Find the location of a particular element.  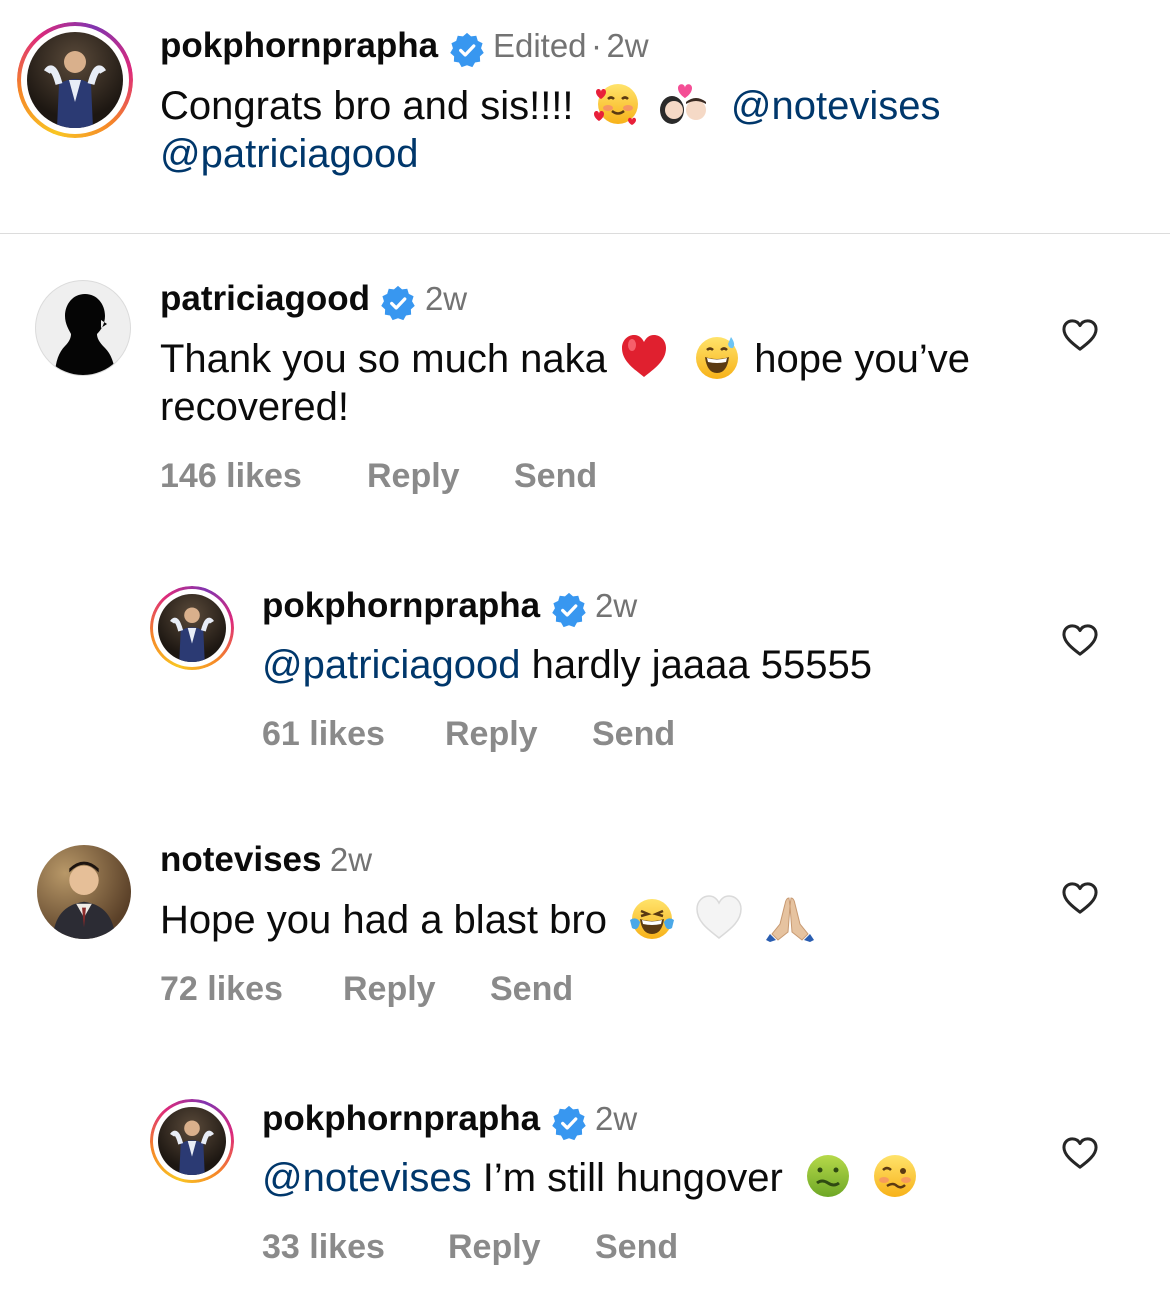

tears-of-joy-icon is located at coordinates (652, 919).